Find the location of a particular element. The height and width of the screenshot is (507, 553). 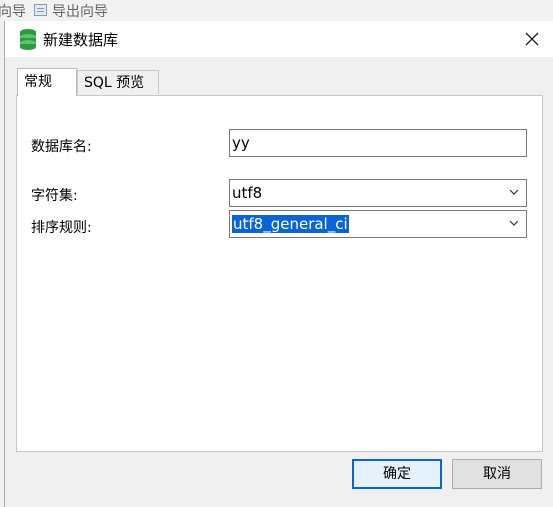

background-wizard-label: 向导 is located at coordinates (13, 12).